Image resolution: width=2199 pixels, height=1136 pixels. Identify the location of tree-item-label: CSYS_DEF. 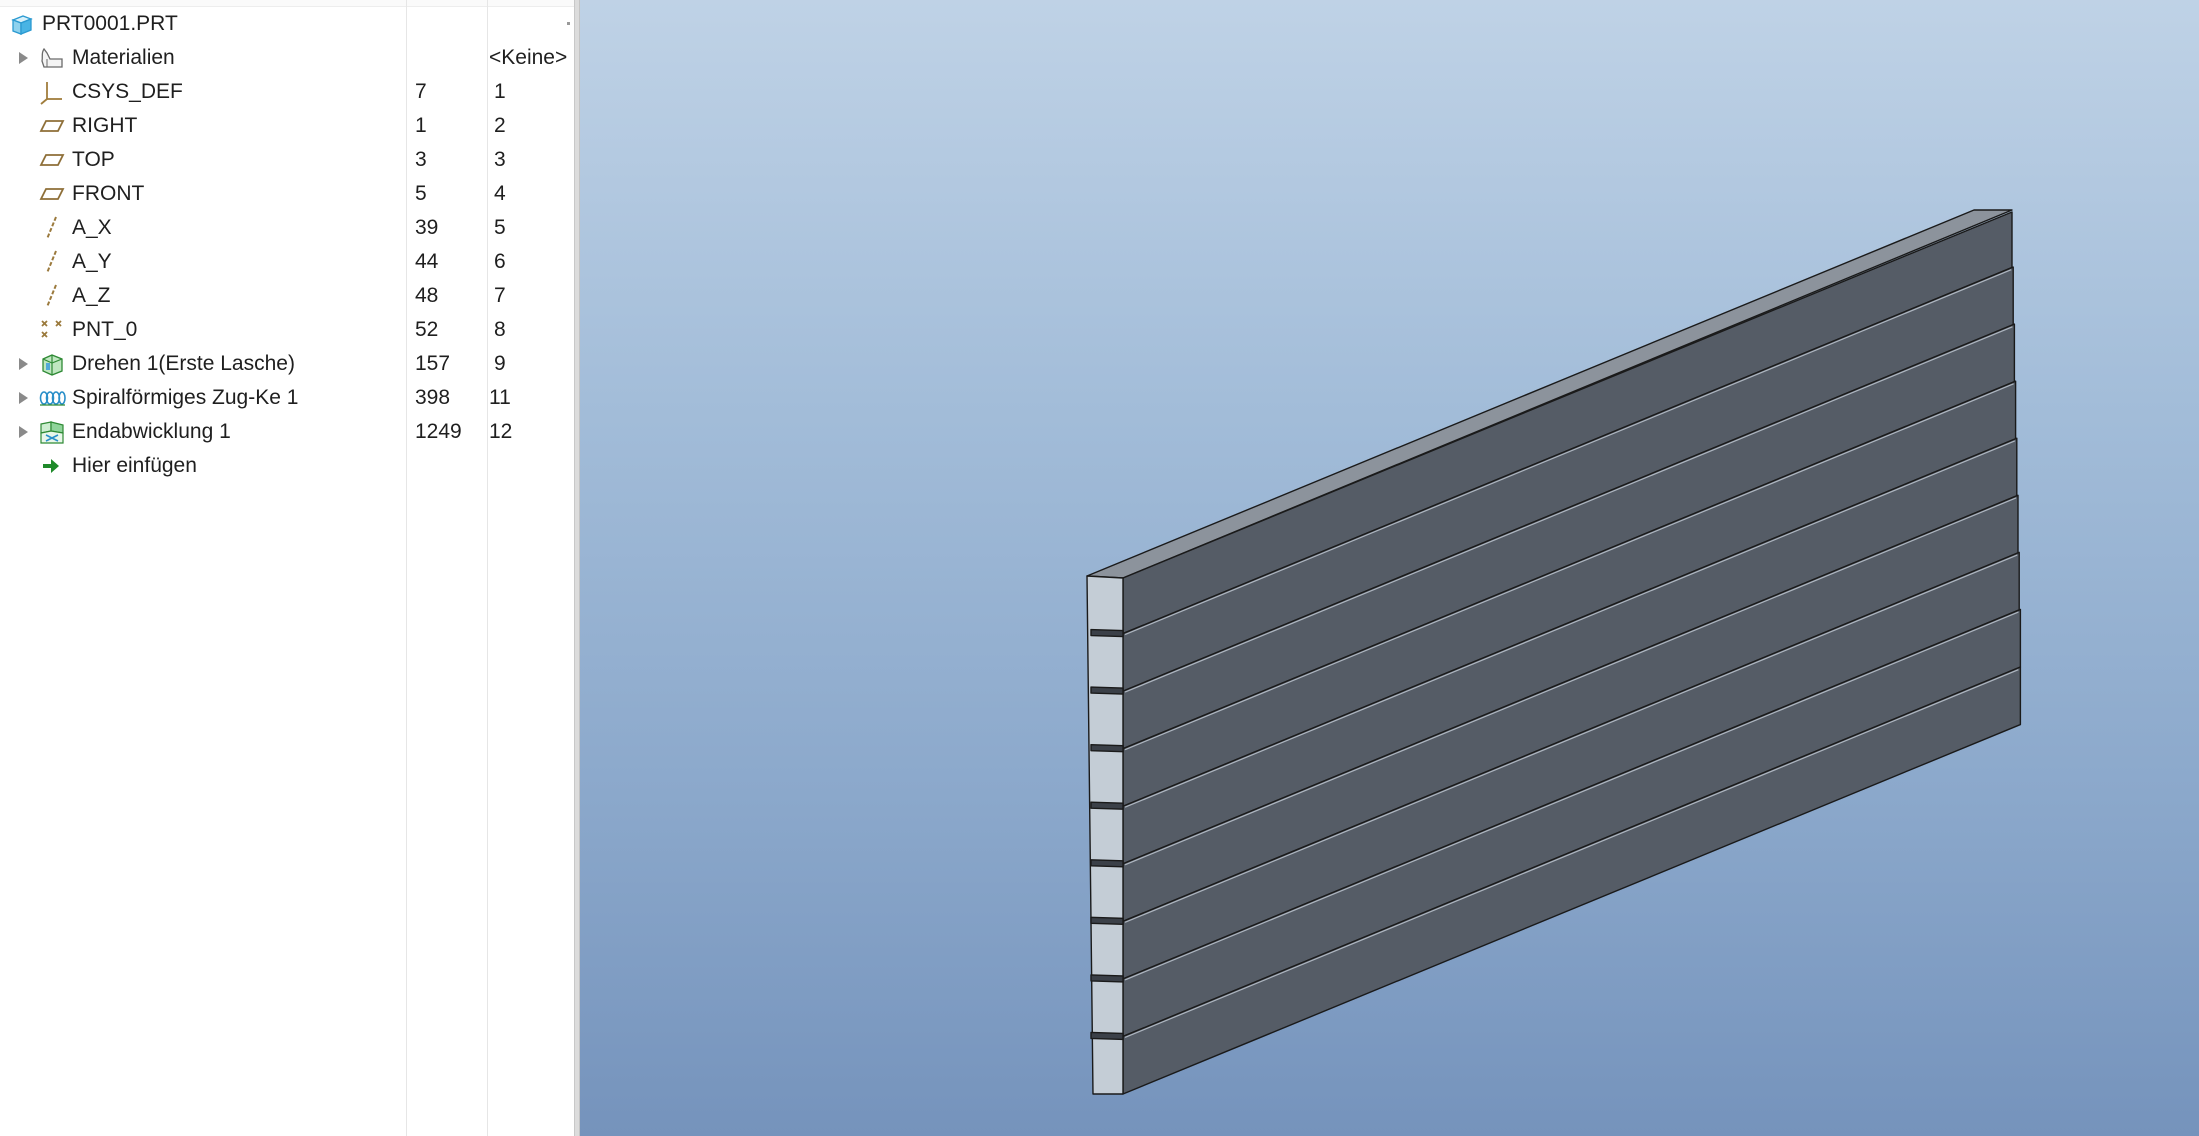
(127, 91).